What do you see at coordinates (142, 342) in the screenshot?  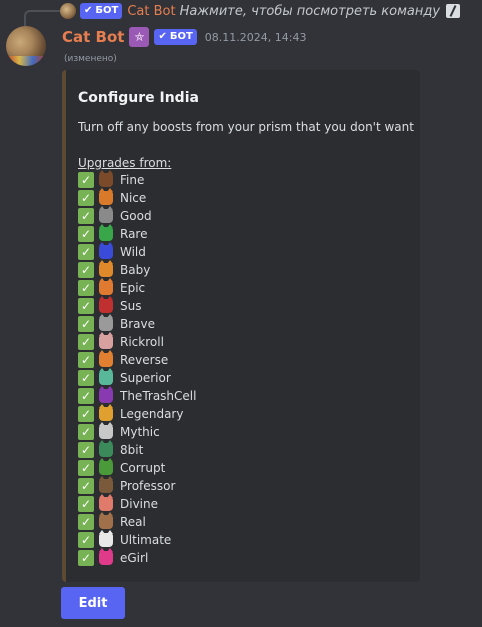 I see `upgrade-label: Rickroll` at bounding box center [142, 342].